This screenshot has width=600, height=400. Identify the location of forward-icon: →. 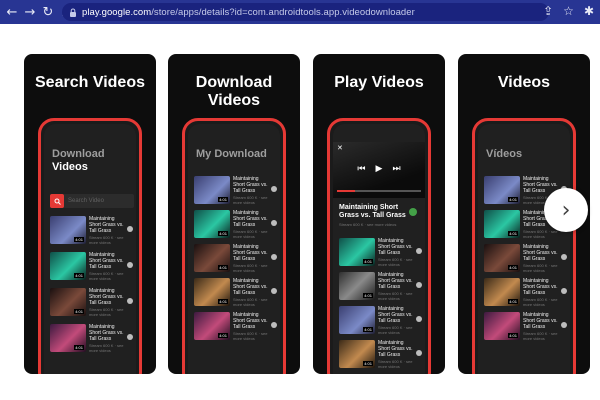
(30, 12).